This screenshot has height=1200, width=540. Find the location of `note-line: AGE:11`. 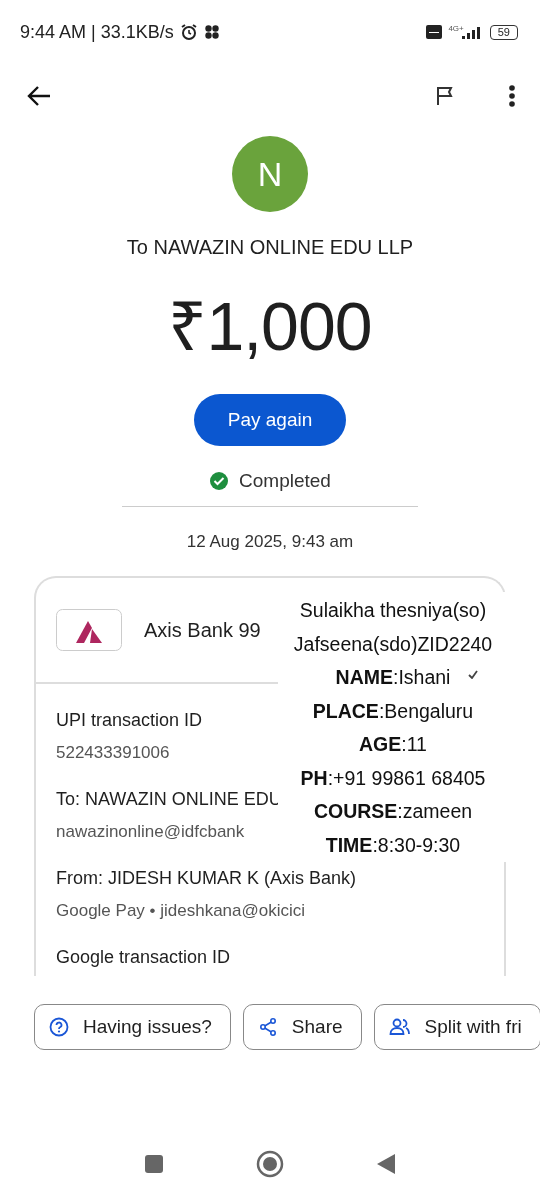

note-line: AGE:11 is located at coordinates (393, 744).